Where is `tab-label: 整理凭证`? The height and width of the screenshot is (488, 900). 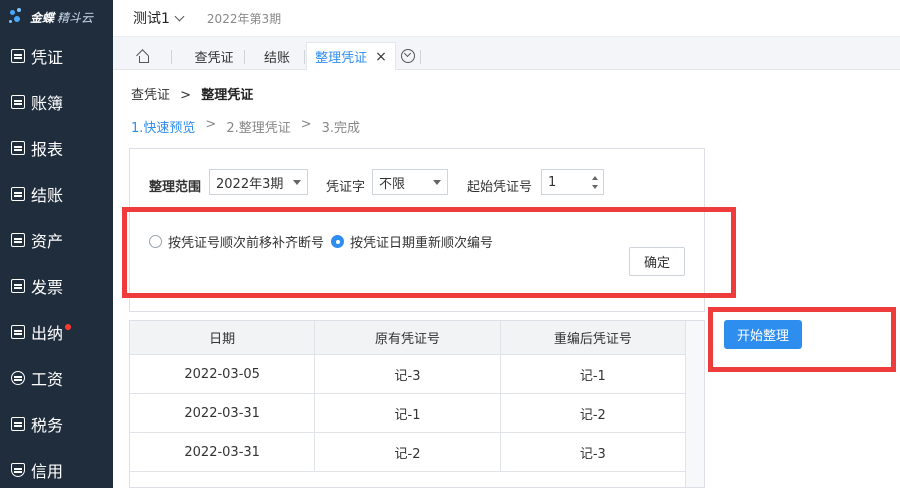 tab-label: 整理凭证 is located at coordinates (341, 58).